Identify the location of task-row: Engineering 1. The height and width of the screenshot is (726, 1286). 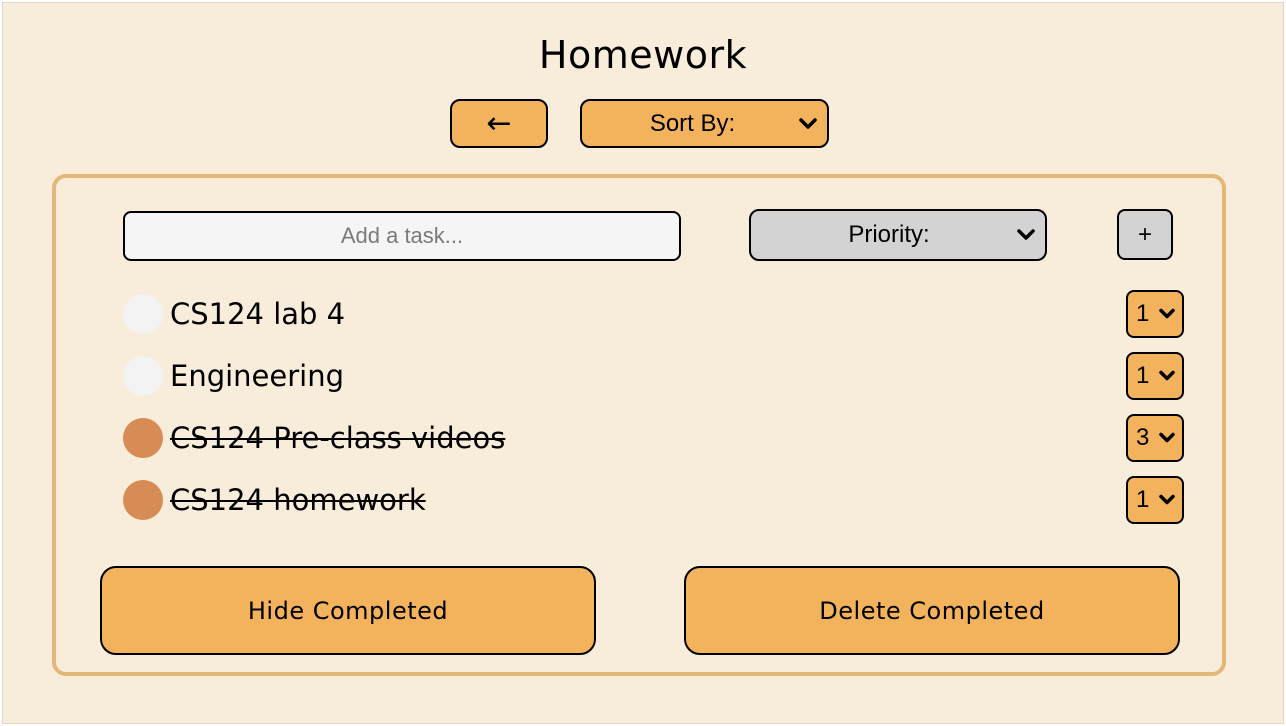
(655, 376).